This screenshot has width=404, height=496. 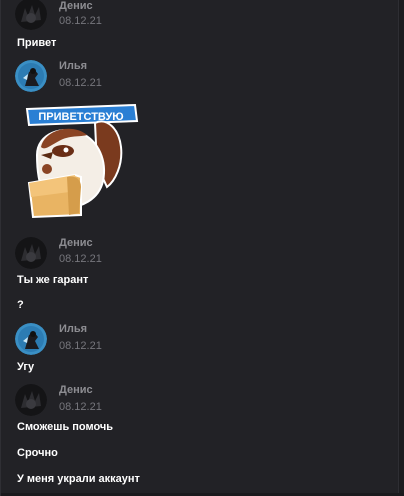 What do you see at coordinates (37, 453) in the screenshot?
I see `message-text: Срочно` at bounding box center [37, 453].